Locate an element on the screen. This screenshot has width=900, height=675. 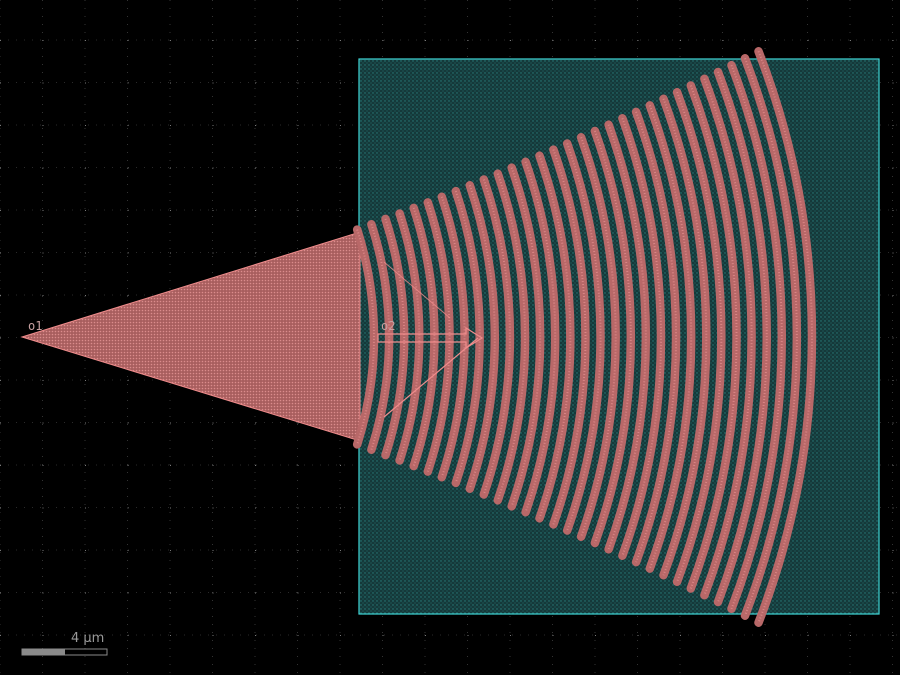
port-label-o1: o1 is located at coordinates (35, 326).